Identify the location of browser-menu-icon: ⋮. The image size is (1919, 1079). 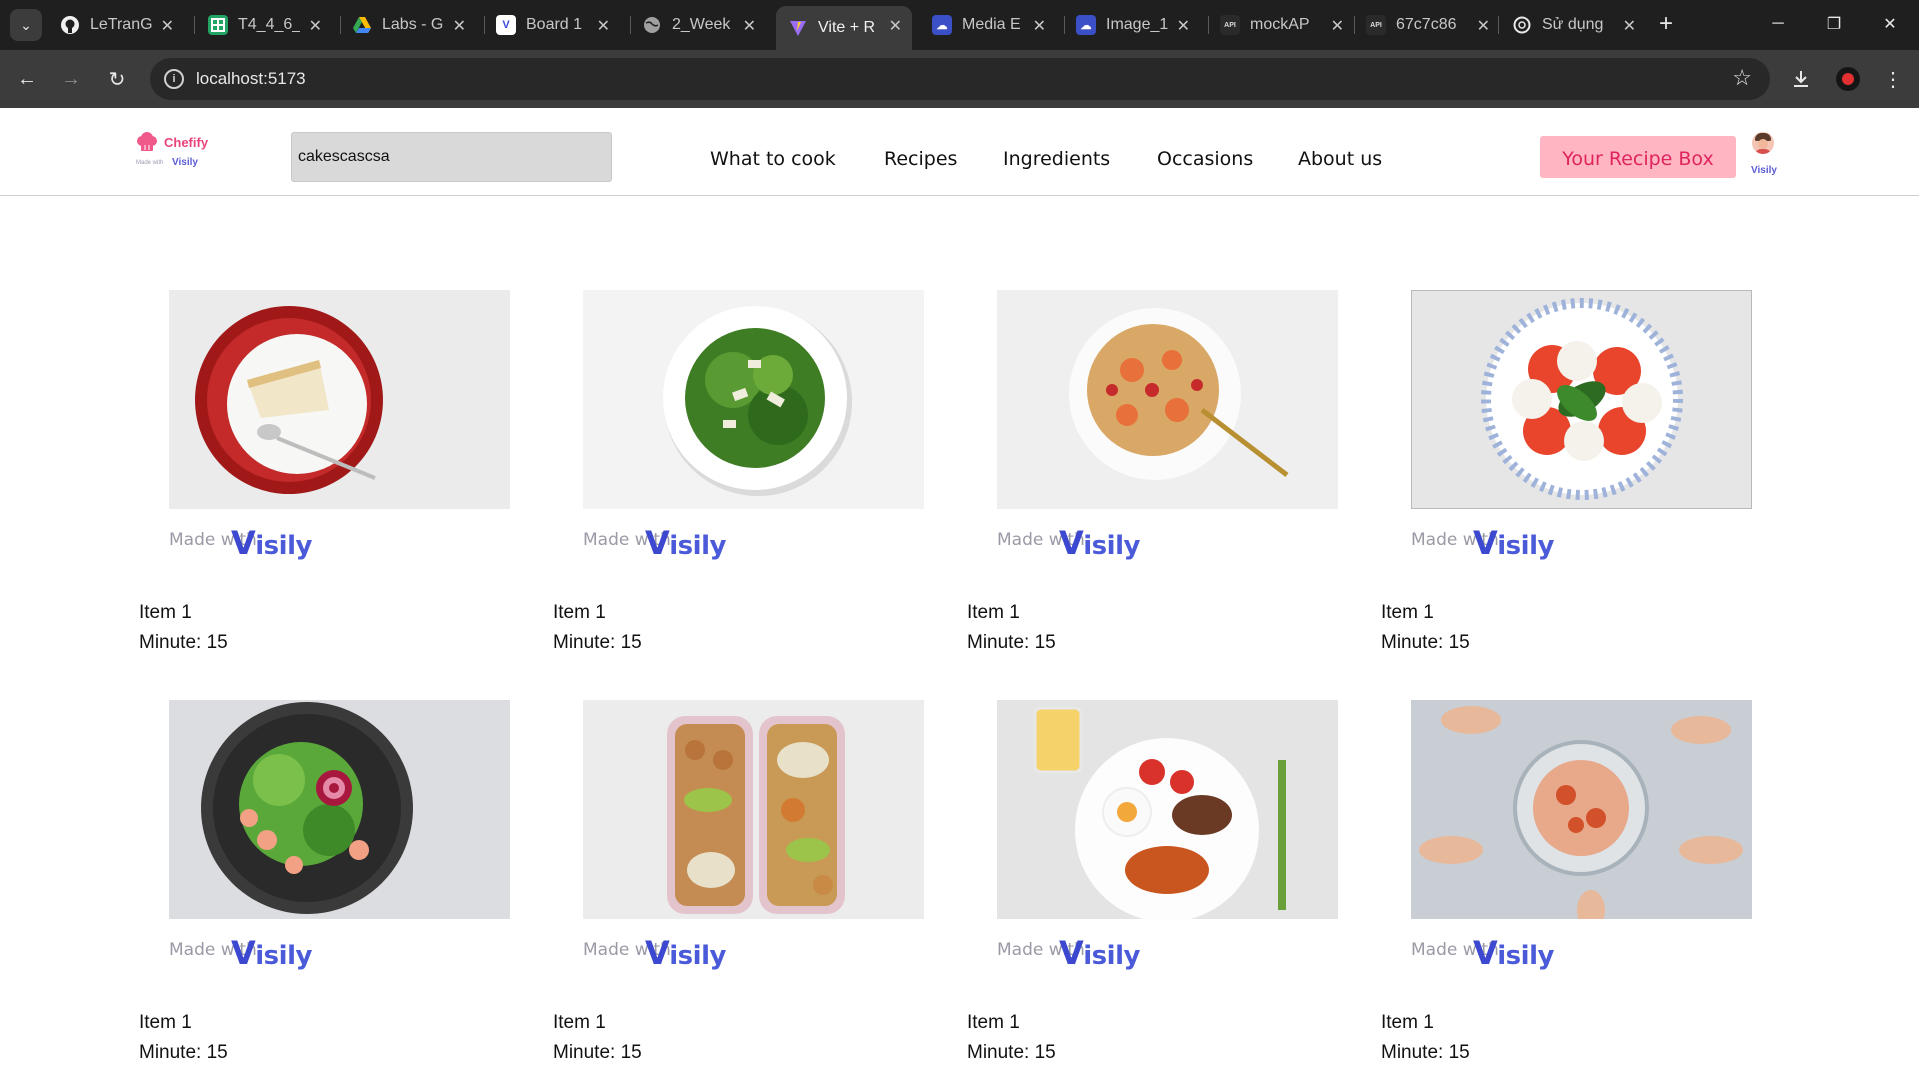
(1893, 79).